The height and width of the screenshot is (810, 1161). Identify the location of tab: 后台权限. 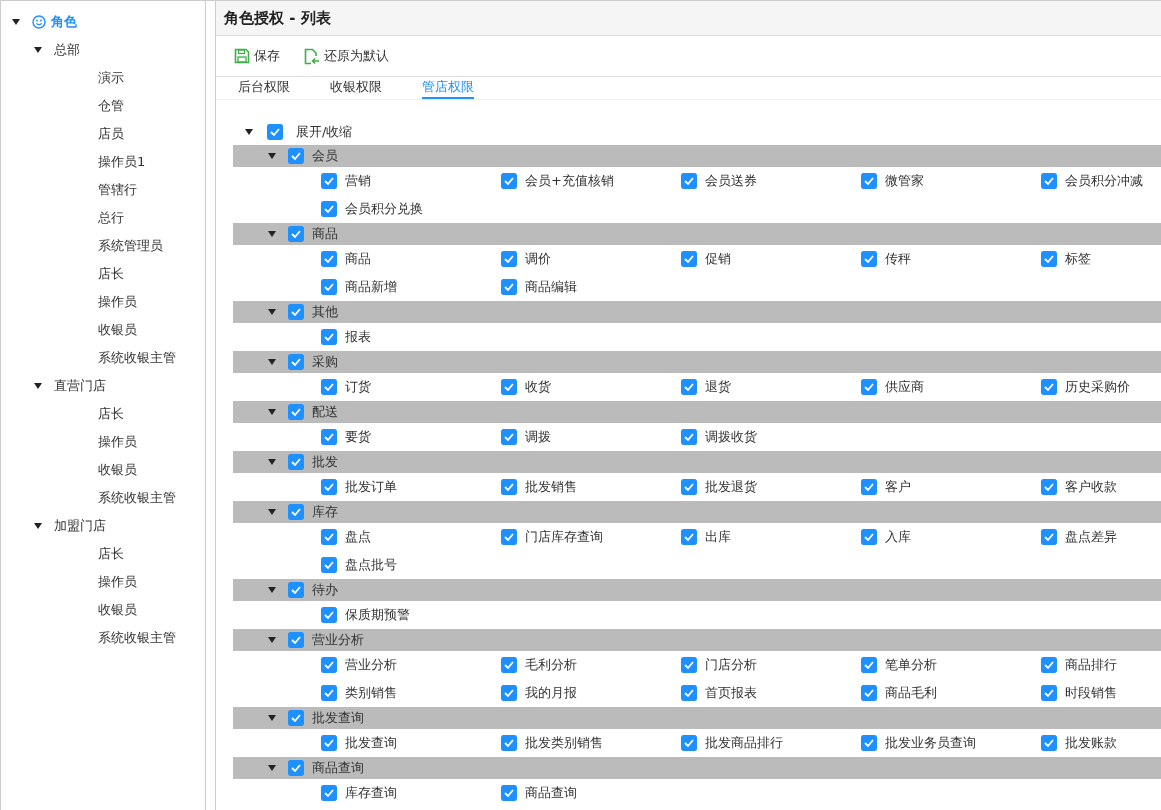
(264, 88).